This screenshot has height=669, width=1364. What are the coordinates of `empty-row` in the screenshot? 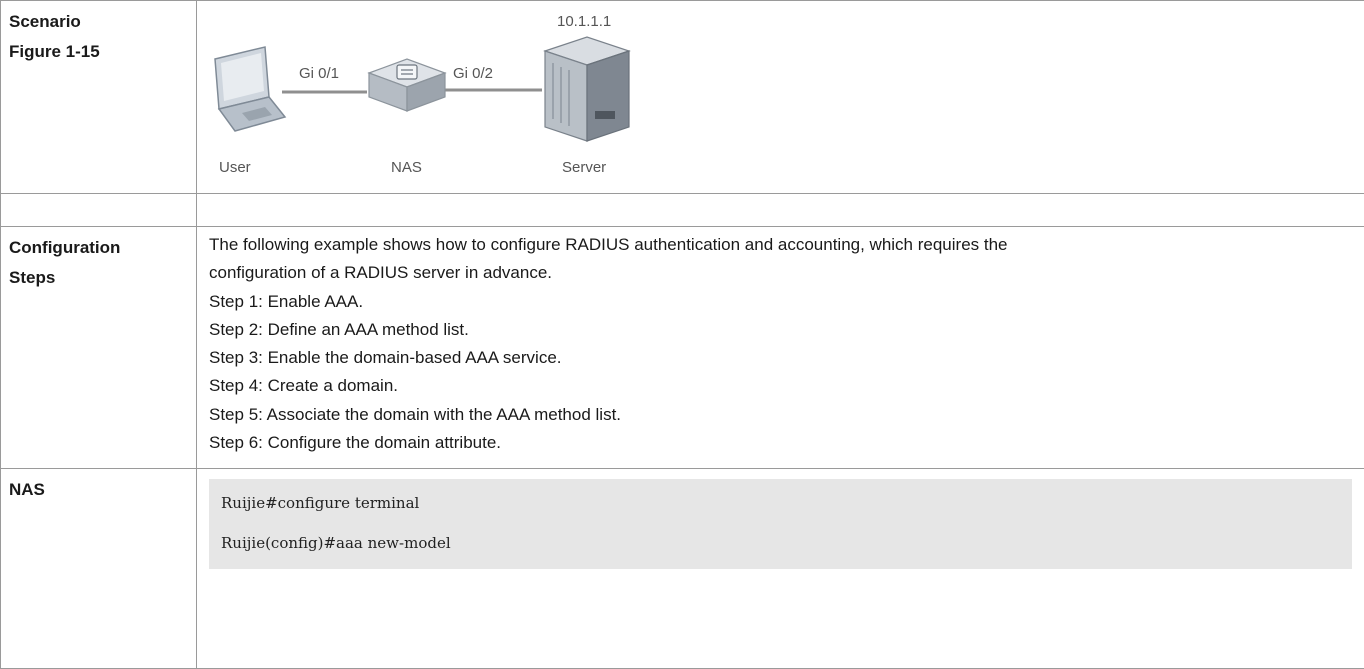 It's located at (682, 210).